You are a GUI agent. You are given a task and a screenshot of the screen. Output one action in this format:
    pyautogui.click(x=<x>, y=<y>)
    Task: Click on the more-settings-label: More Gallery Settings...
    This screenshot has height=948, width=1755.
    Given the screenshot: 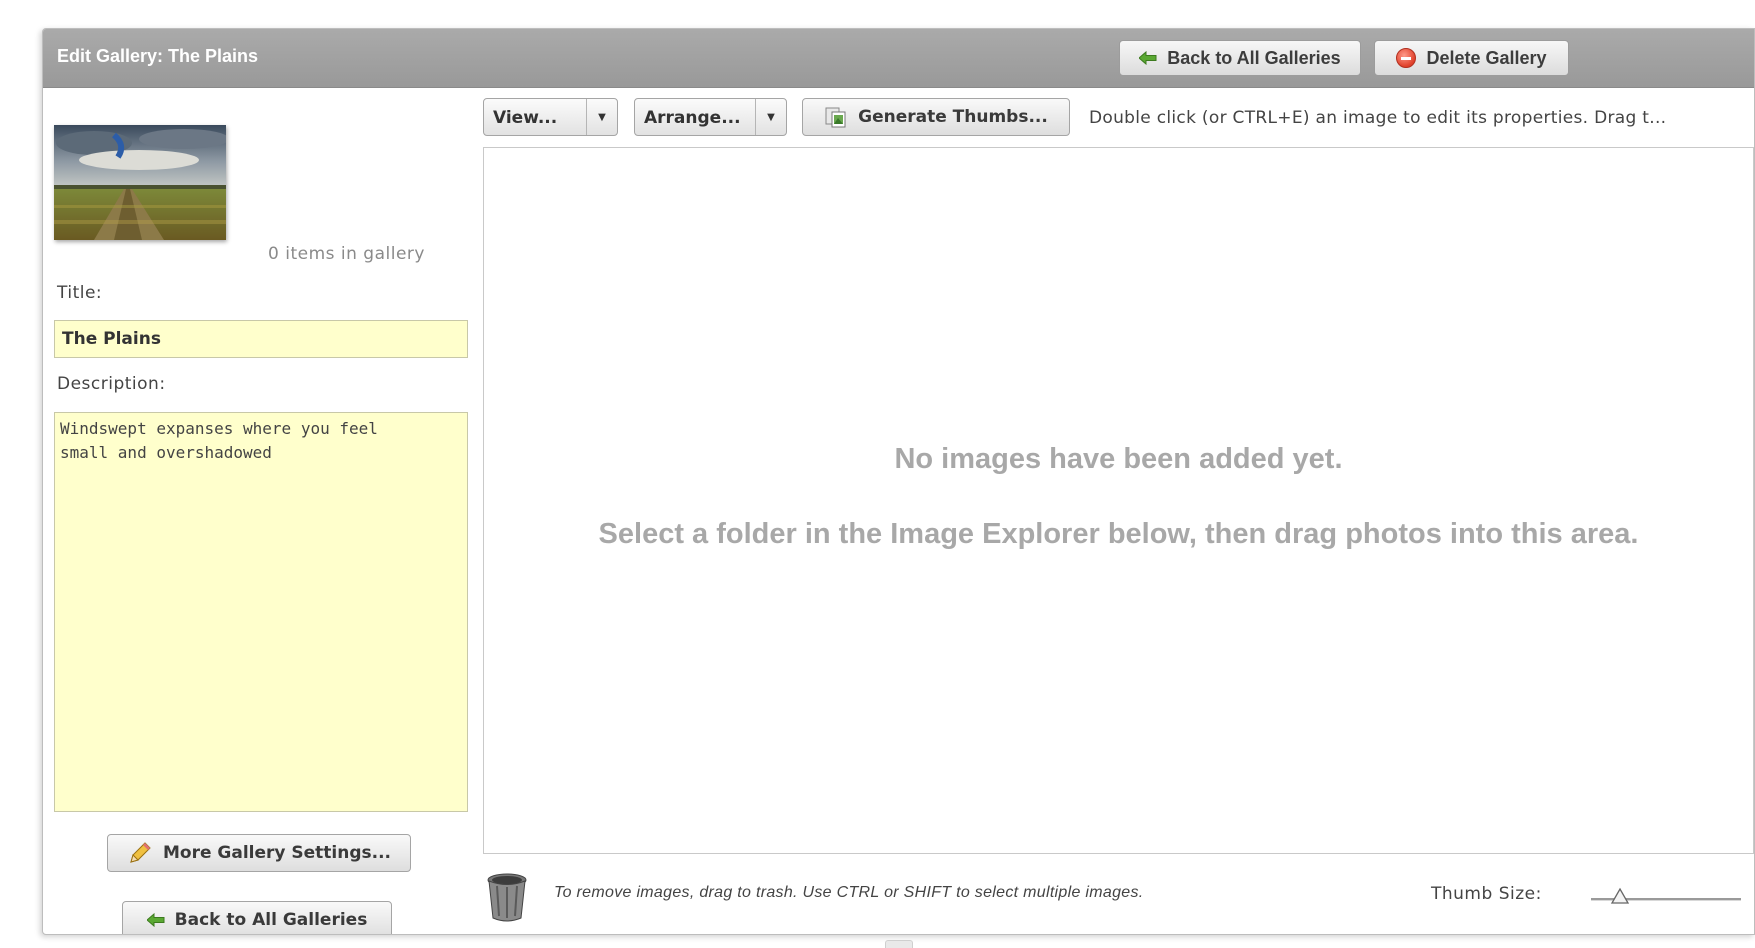 What is the action you would take?
    pyautogui.click(x=277, y=853)
    